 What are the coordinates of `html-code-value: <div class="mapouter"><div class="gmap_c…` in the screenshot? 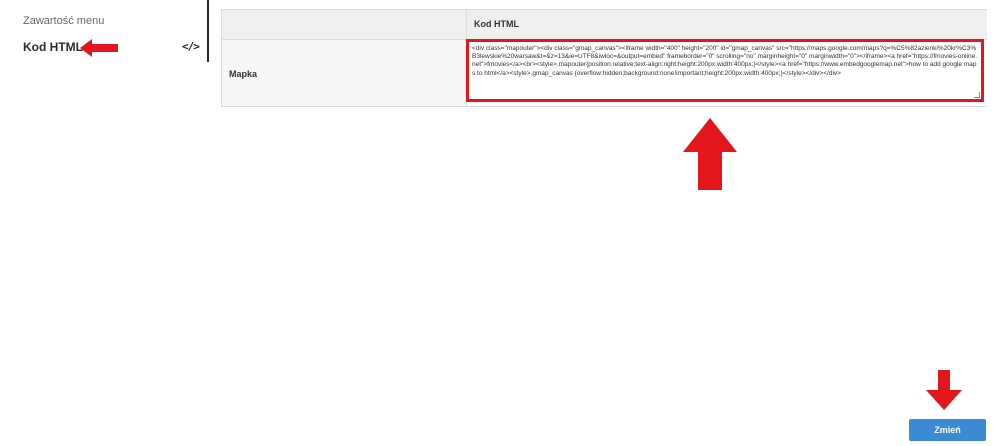 It's located at (725, 61).